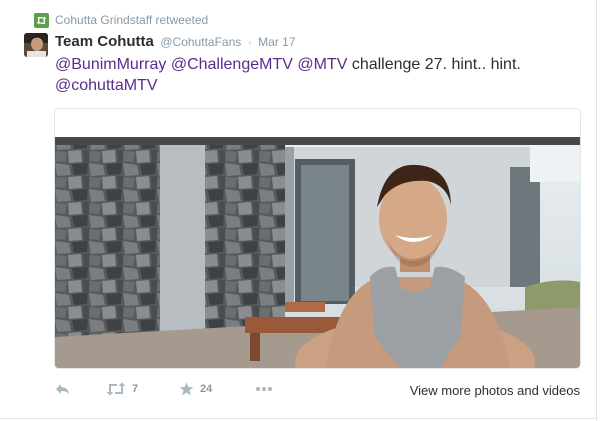 This screenshot has width=613, height=421. What do you see at coordinates (276, 42) in the screenshot?
I see `tweet-timestamp: Mar 17` at bounding box center [276, 42].